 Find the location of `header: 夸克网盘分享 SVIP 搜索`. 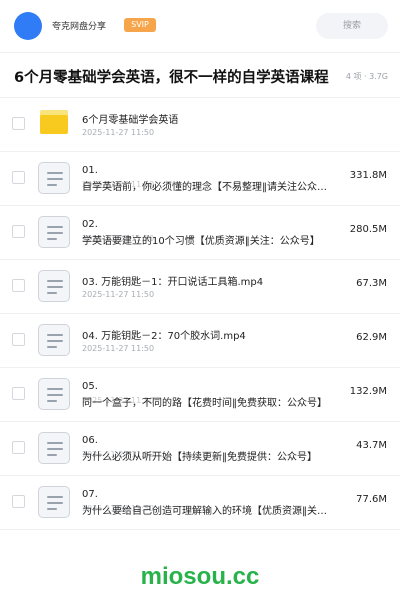

header: 夸克网盘分享 SVIP 搜索 is located at coordinates (200, 26).